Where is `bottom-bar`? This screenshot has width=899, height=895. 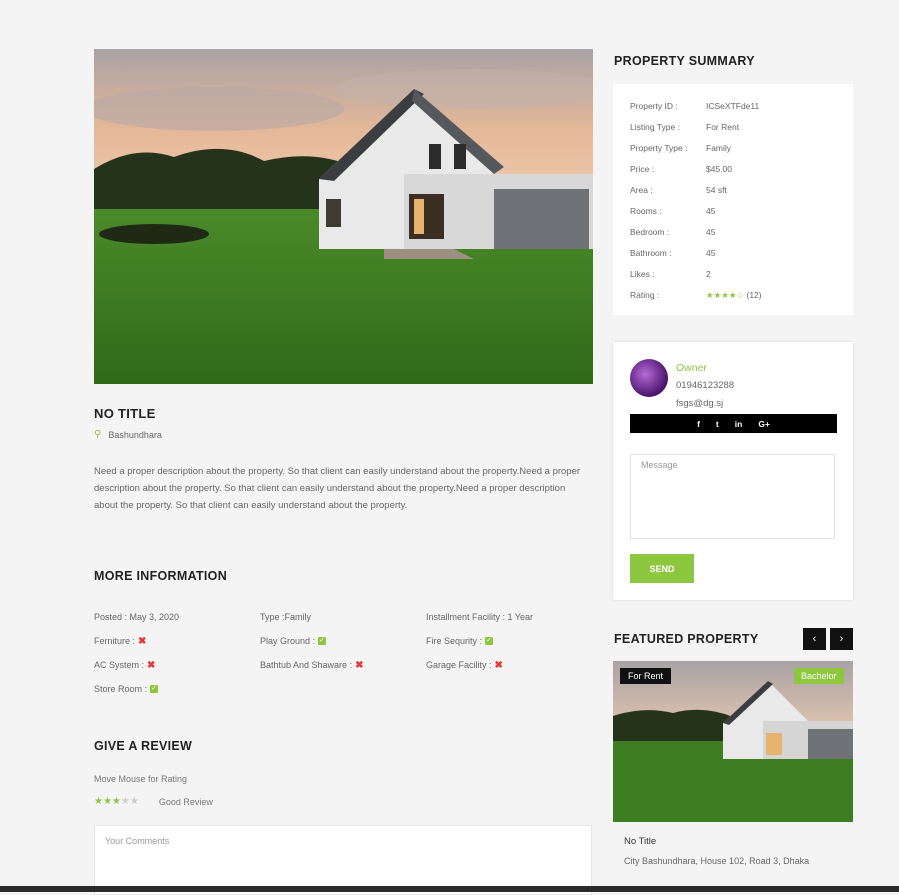
bottom-bar is located at coordinates (449, 889).